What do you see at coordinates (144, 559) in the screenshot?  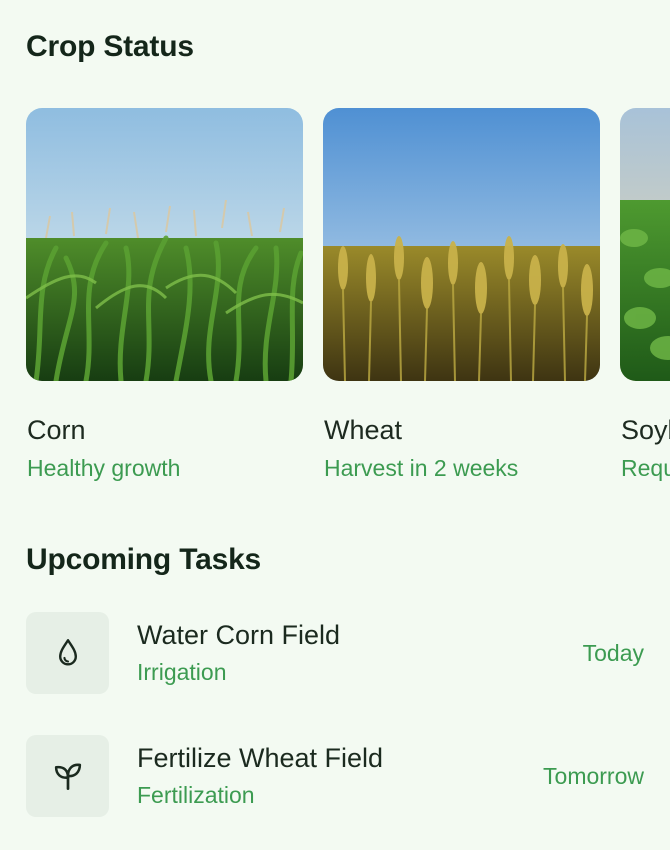 I see `upcoming-tasks-title: Upcoming Tasks` at bounding box center [144, 559].